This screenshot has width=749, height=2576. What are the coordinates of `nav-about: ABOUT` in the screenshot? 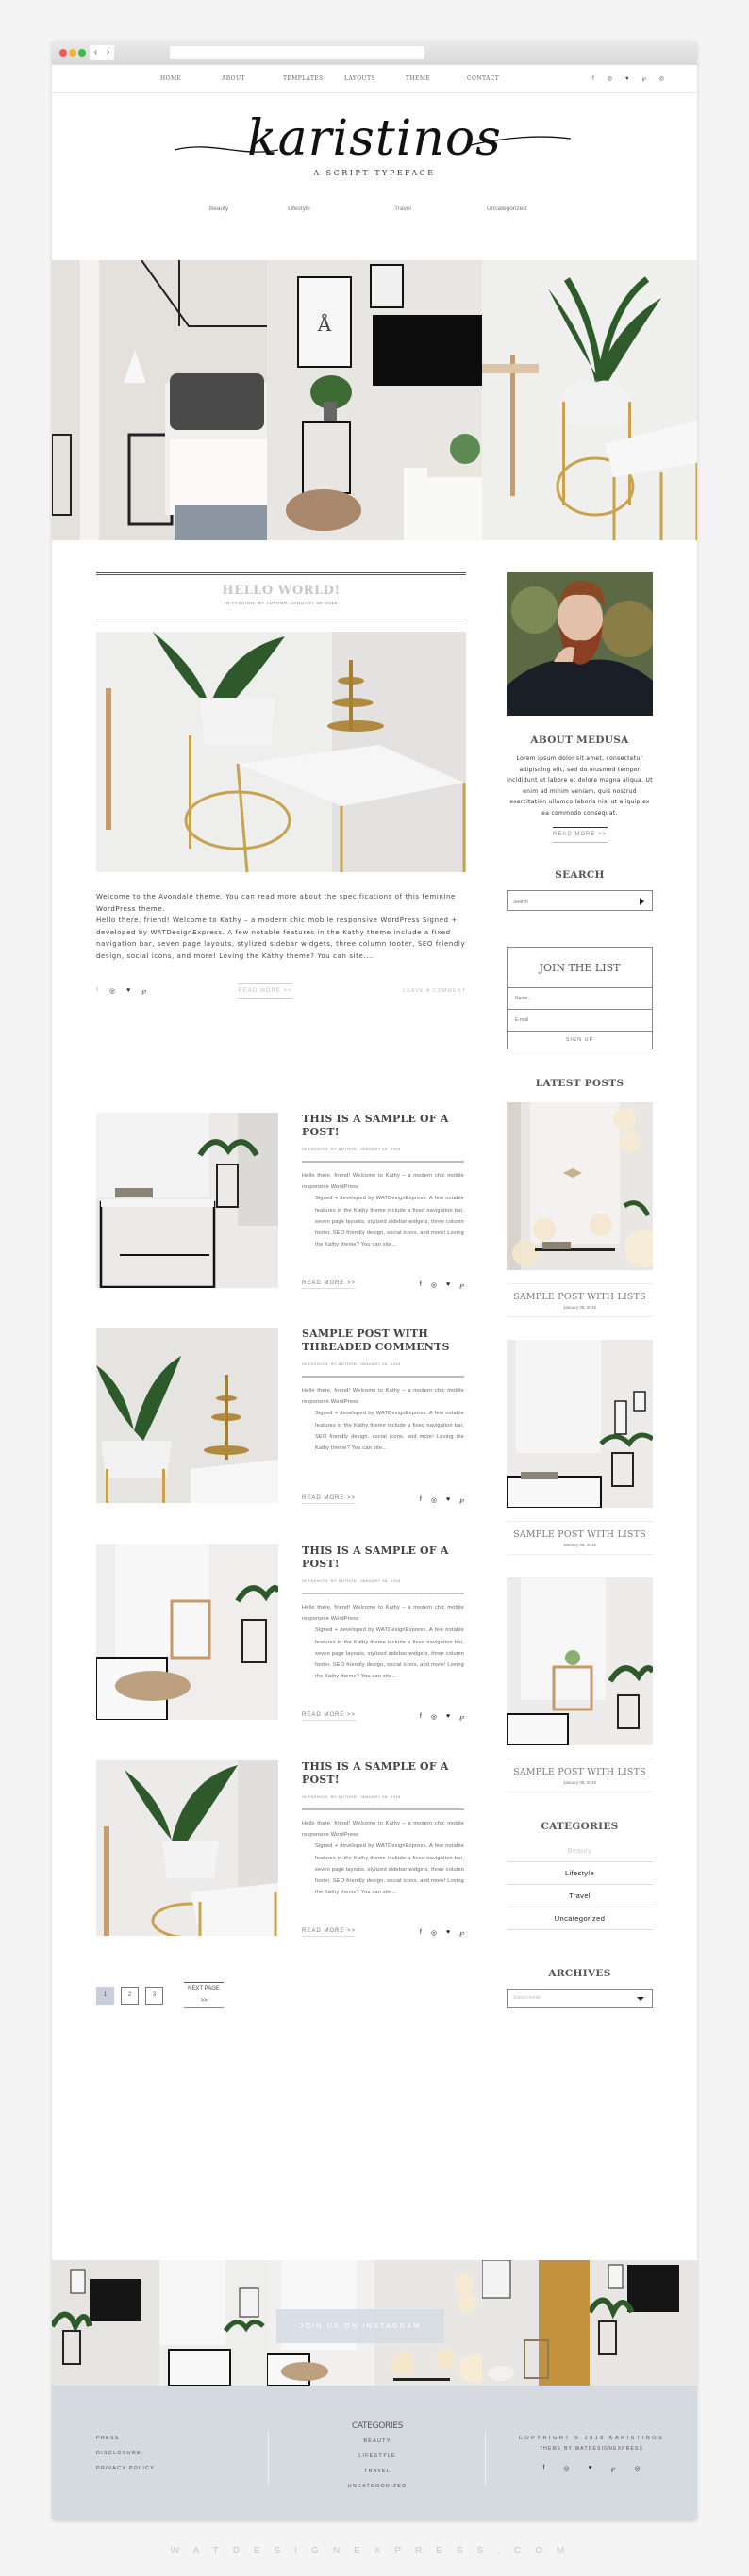 It's located at (252, 79).